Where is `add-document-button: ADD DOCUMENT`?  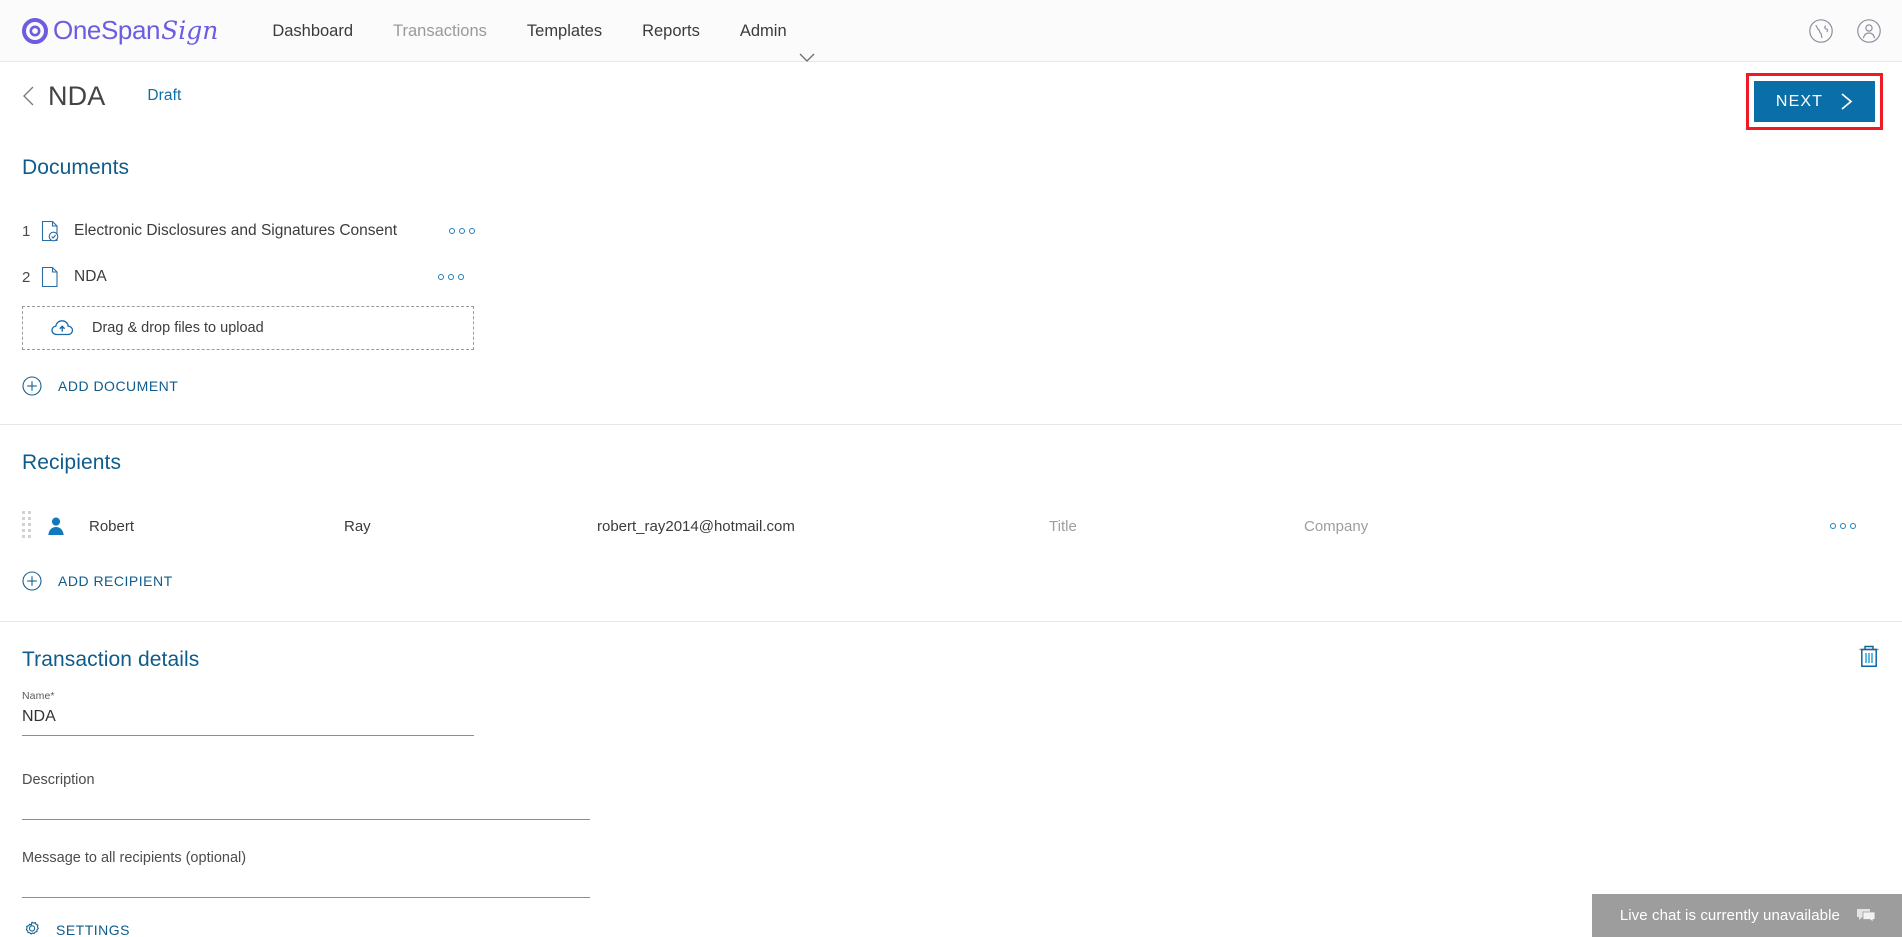
add-document-button: ADD DOCUMENT is located at coordinates (100, 386).